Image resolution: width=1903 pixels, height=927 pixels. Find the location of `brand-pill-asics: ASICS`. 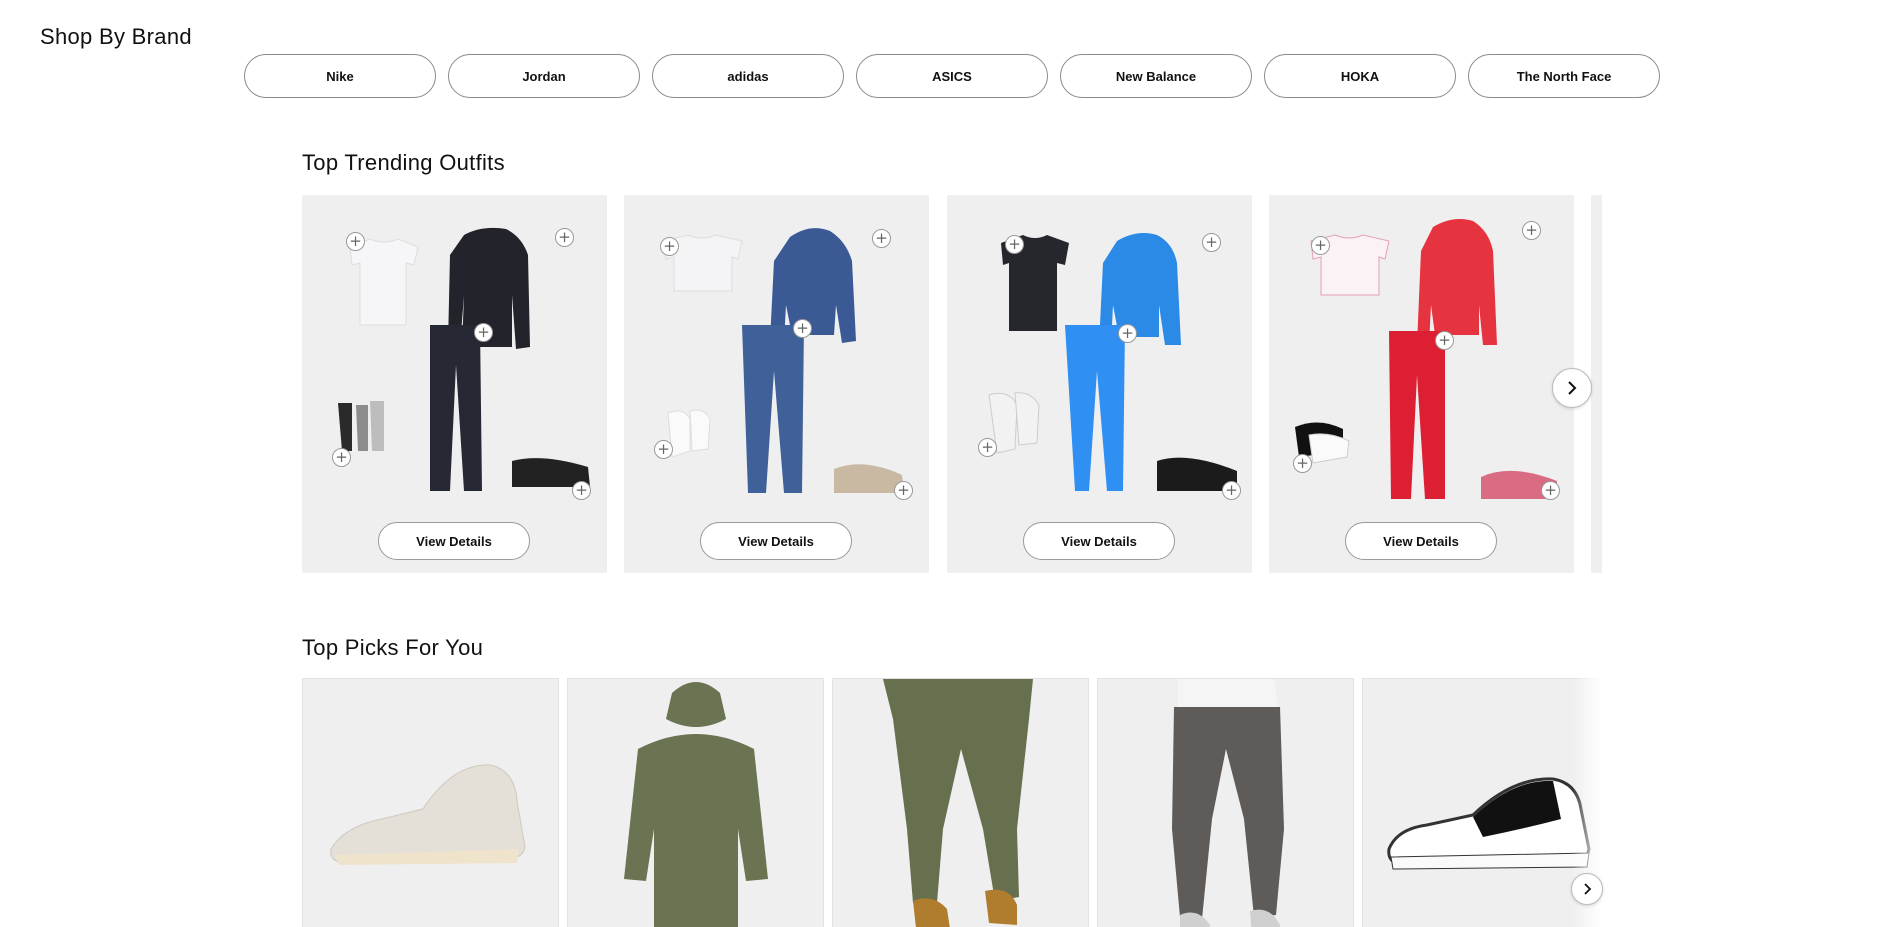

brand-pill-asics: ASICS is located at coordinates (952, 76).